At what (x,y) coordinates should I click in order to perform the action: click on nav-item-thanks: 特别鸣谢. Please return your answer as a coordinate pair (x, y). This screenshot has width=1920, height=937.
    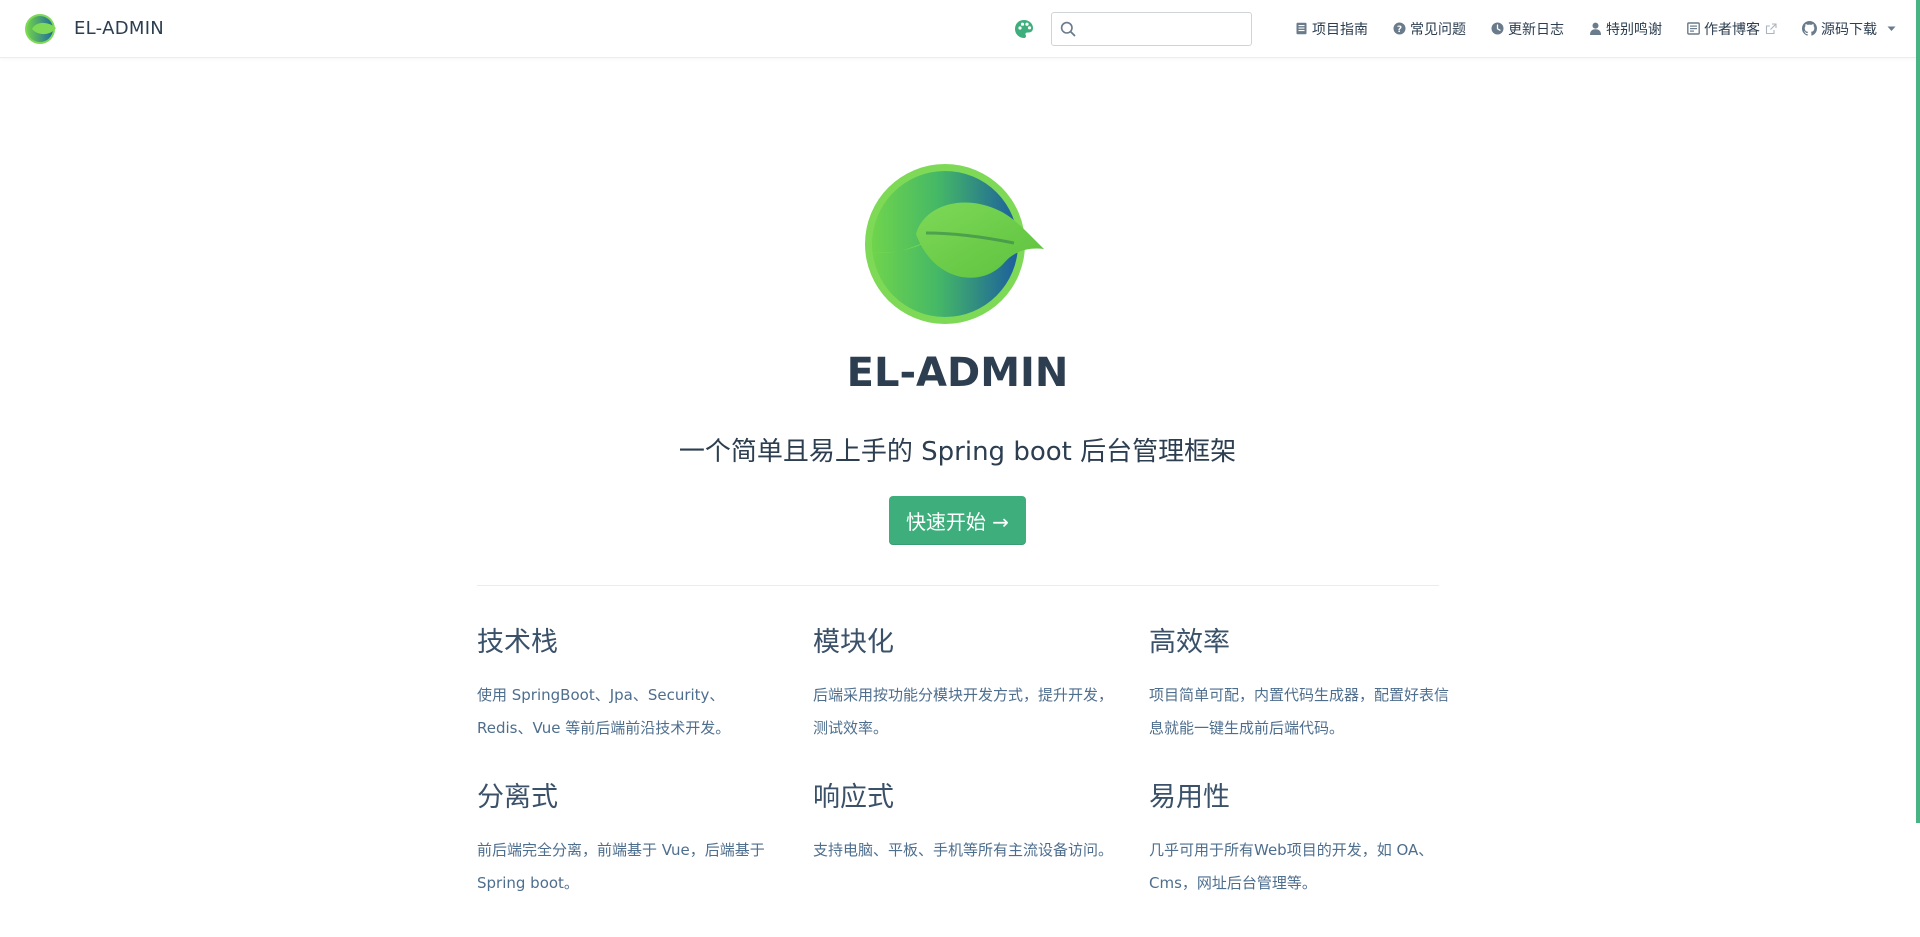
    Looking at the image, I should click on (1625, 29).